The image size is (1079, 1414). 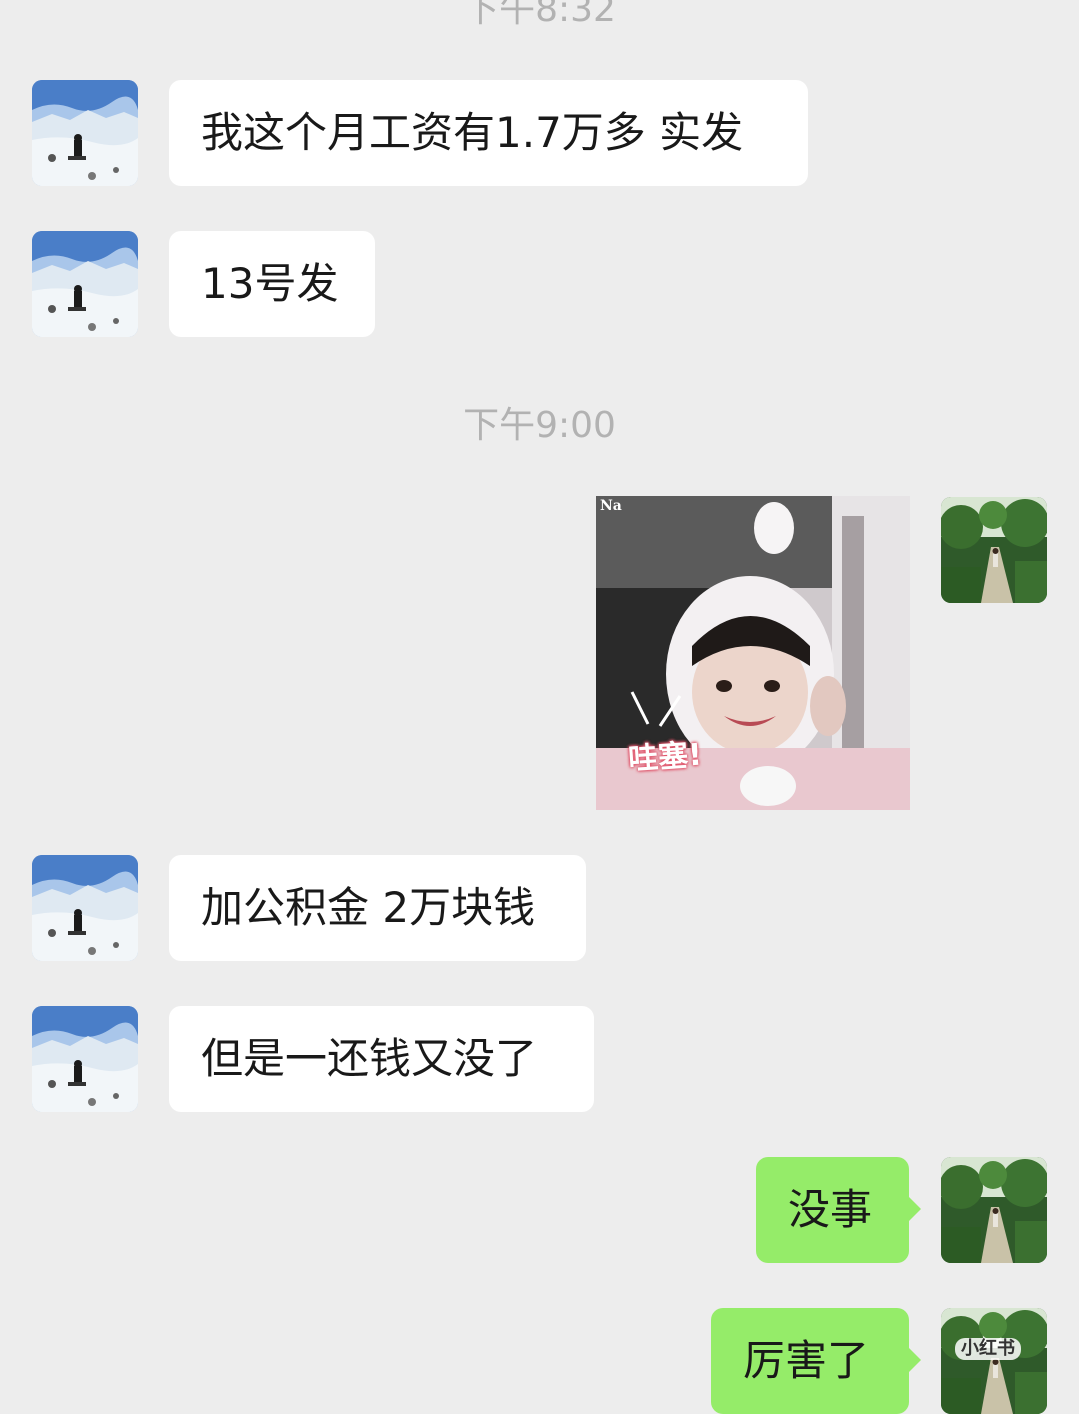 What do you see at coordinates (611, 506) in the screenshot?
I see `sticker-tag: Na` at bounding box center [611, 506].